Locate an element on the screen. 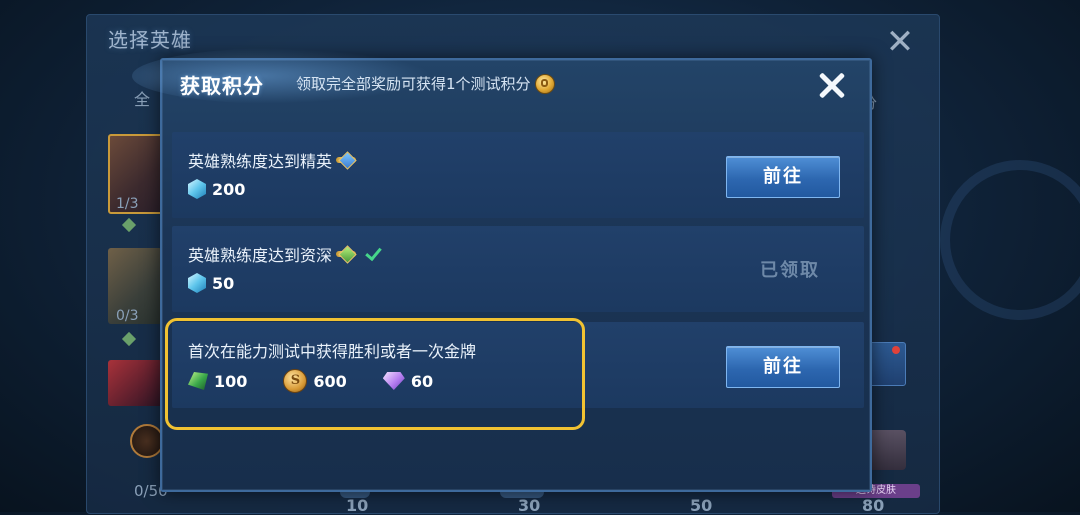  reward-item: 200 is located at coordinates (216, 189).